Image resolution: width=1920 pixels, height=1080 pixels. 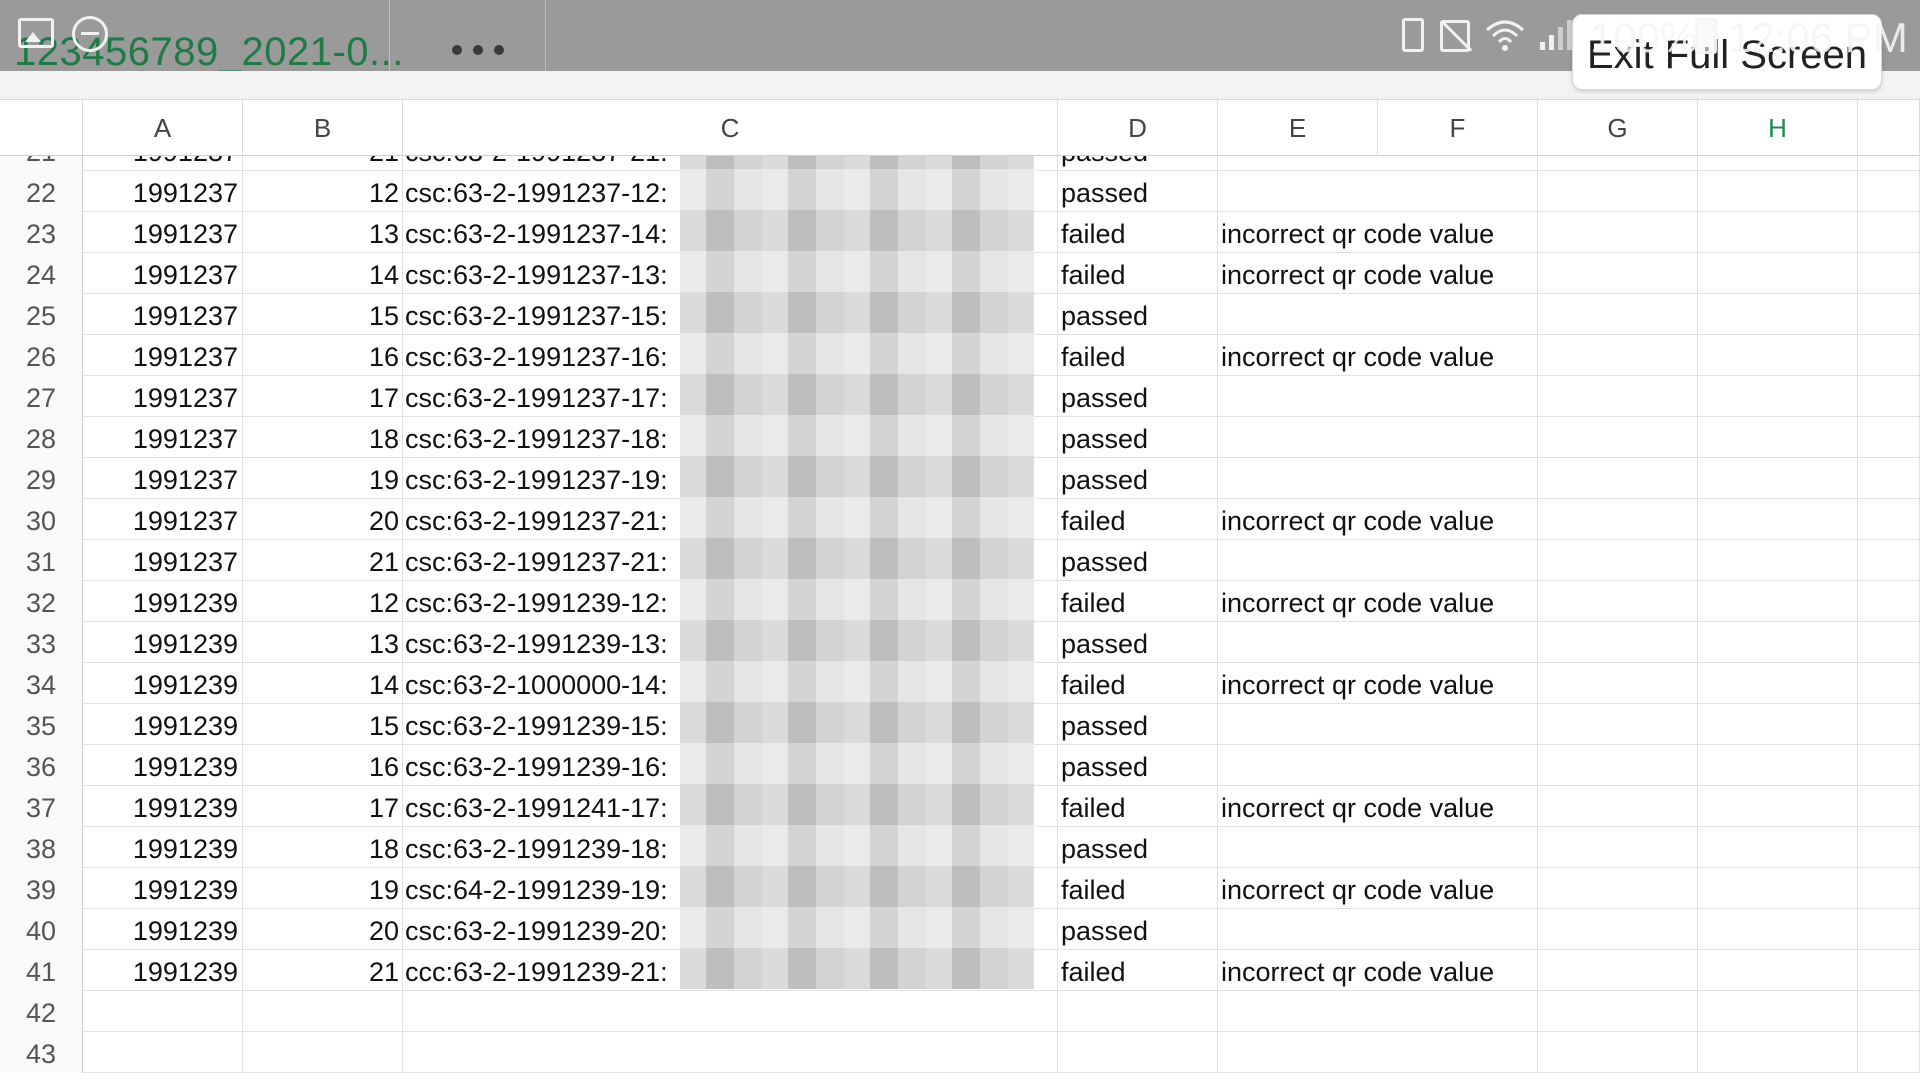 I want to click on row-number: 36, so click(x=41, y=765).